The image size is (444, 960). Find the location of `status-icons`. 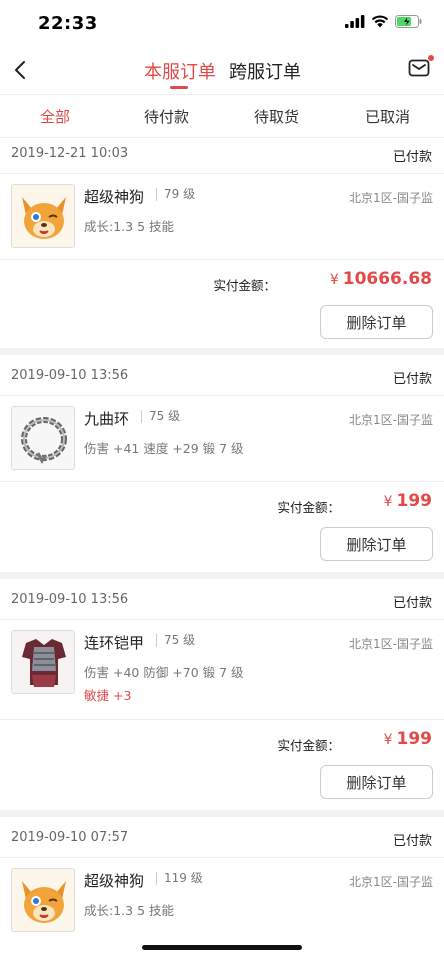

status-icons is located at coordinates (383, 21).